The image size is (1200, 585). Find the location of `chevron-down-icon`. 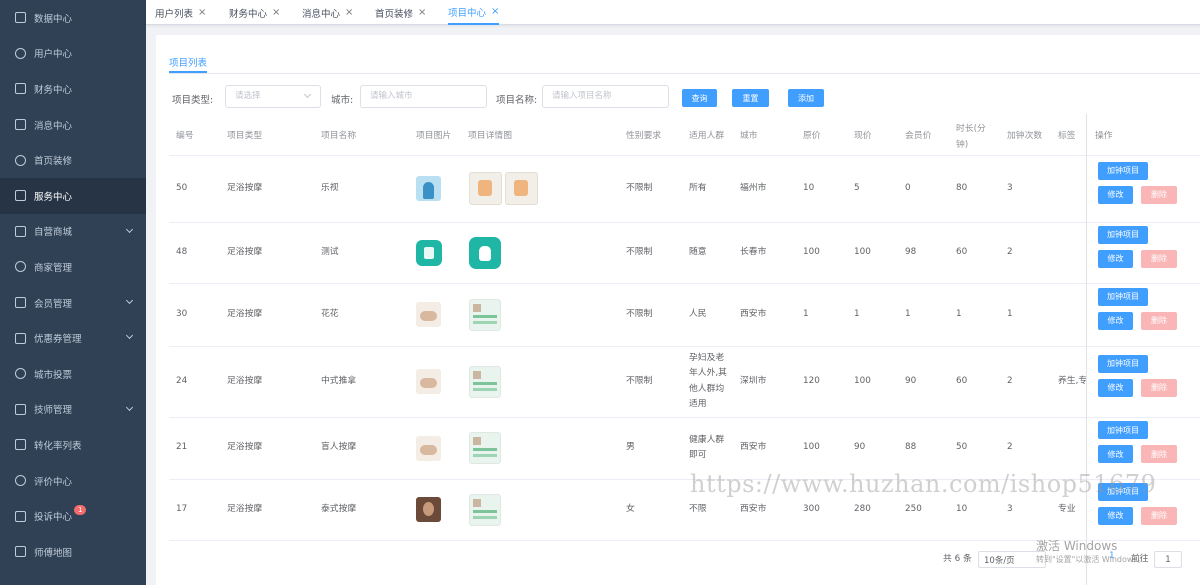

chevron-down-icon is located at coordinates (129, 300).